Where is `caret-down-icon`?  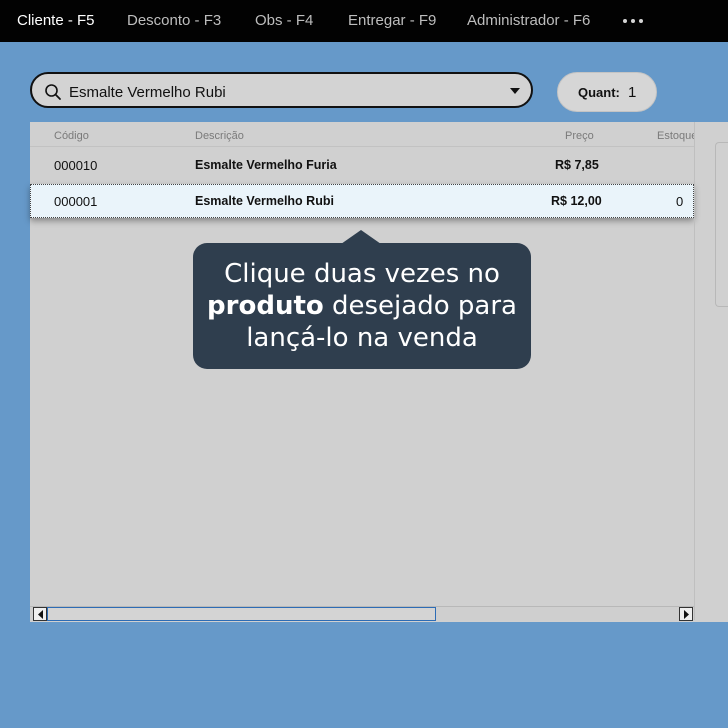
caret-down-icon is located at coordinates (515, 91).